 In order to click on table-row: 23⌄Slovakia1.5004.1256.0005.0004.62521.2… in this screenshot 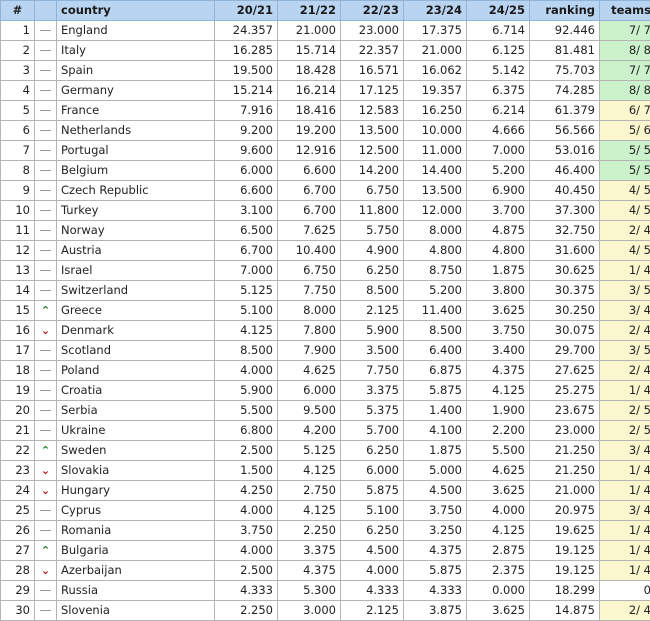, I will do `click(325, 471)`.